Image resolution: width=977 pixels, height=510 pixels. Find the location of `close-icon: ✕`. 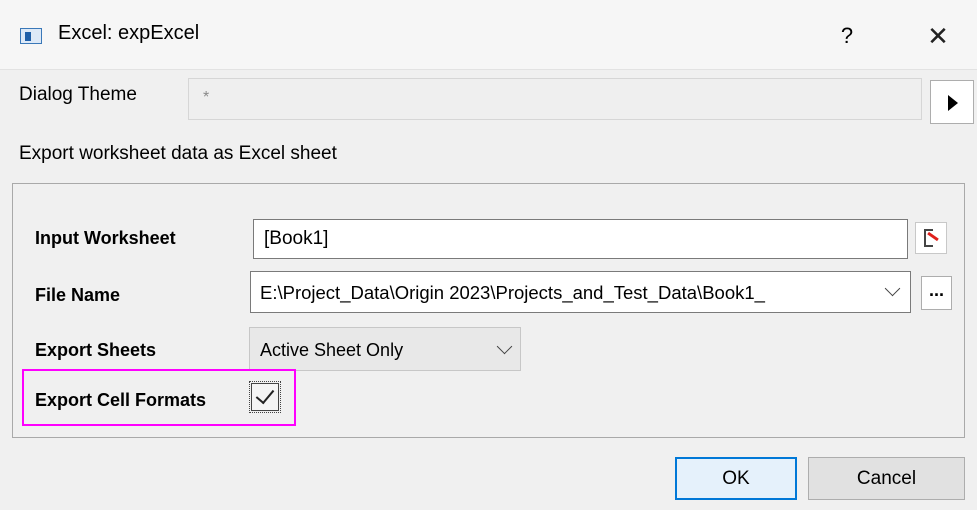

close-icon: ✕ is located at coordinates (938, 36).